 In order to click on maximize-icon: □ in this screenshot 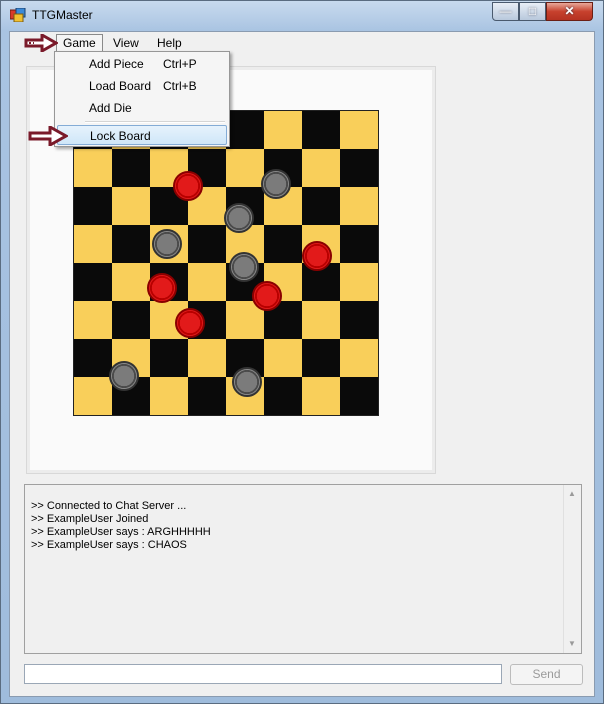, I will do `click(532, 11)`.